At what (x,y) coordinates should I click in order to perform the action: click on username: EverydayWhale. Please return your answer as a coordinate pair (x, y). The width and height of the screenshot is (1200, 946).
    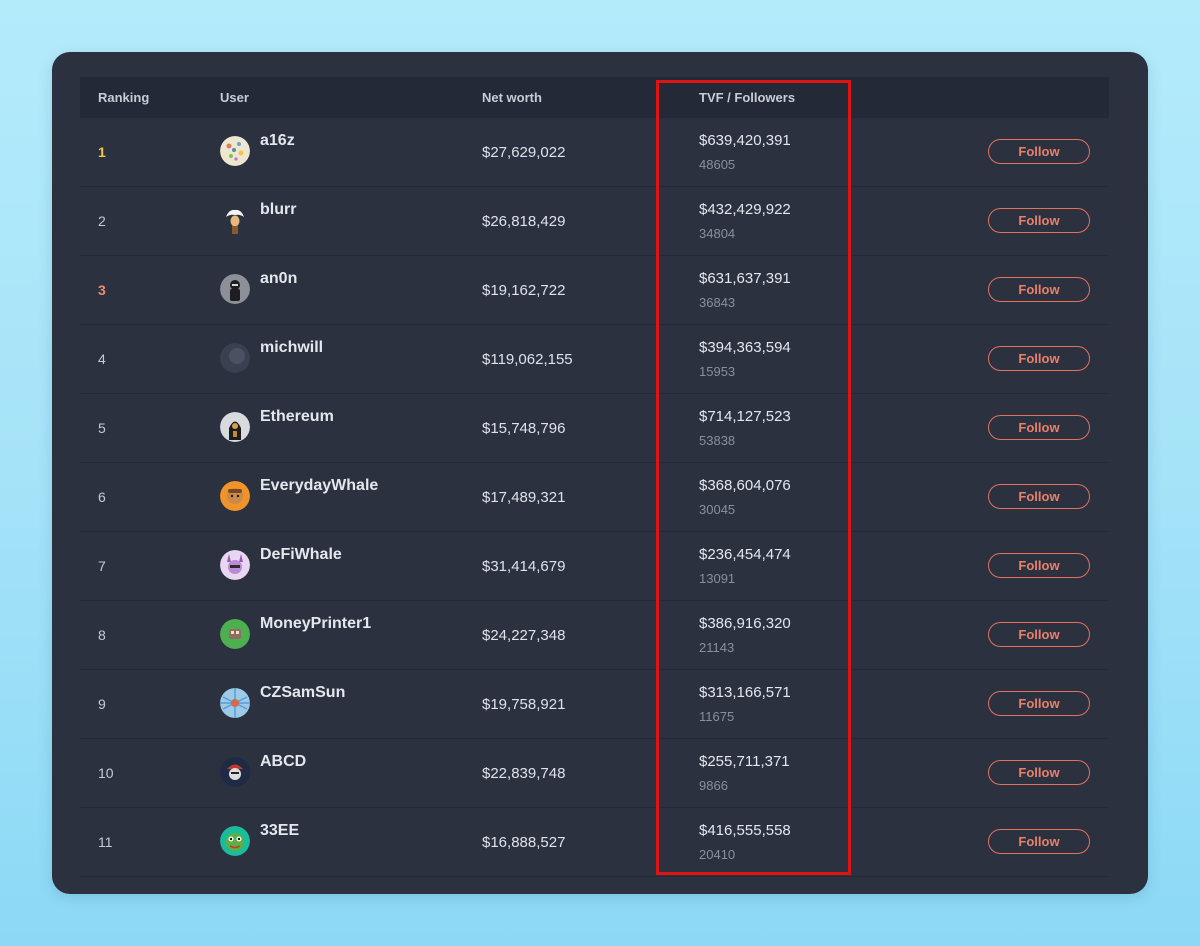
    Looking at the image, I should click on (319, 486).